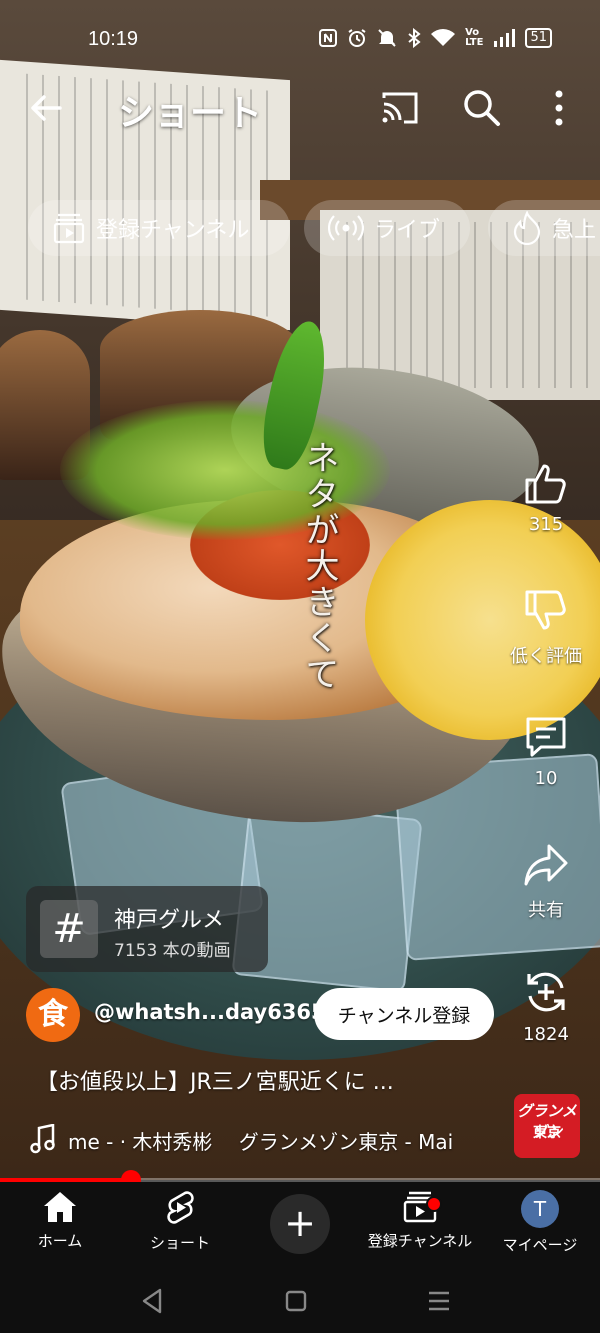 The width and height of the screenshot is (600, 1333). Describe the element at coordinates (545, 610) in the screenshot. I see `thumbs-down-icon` at that location.